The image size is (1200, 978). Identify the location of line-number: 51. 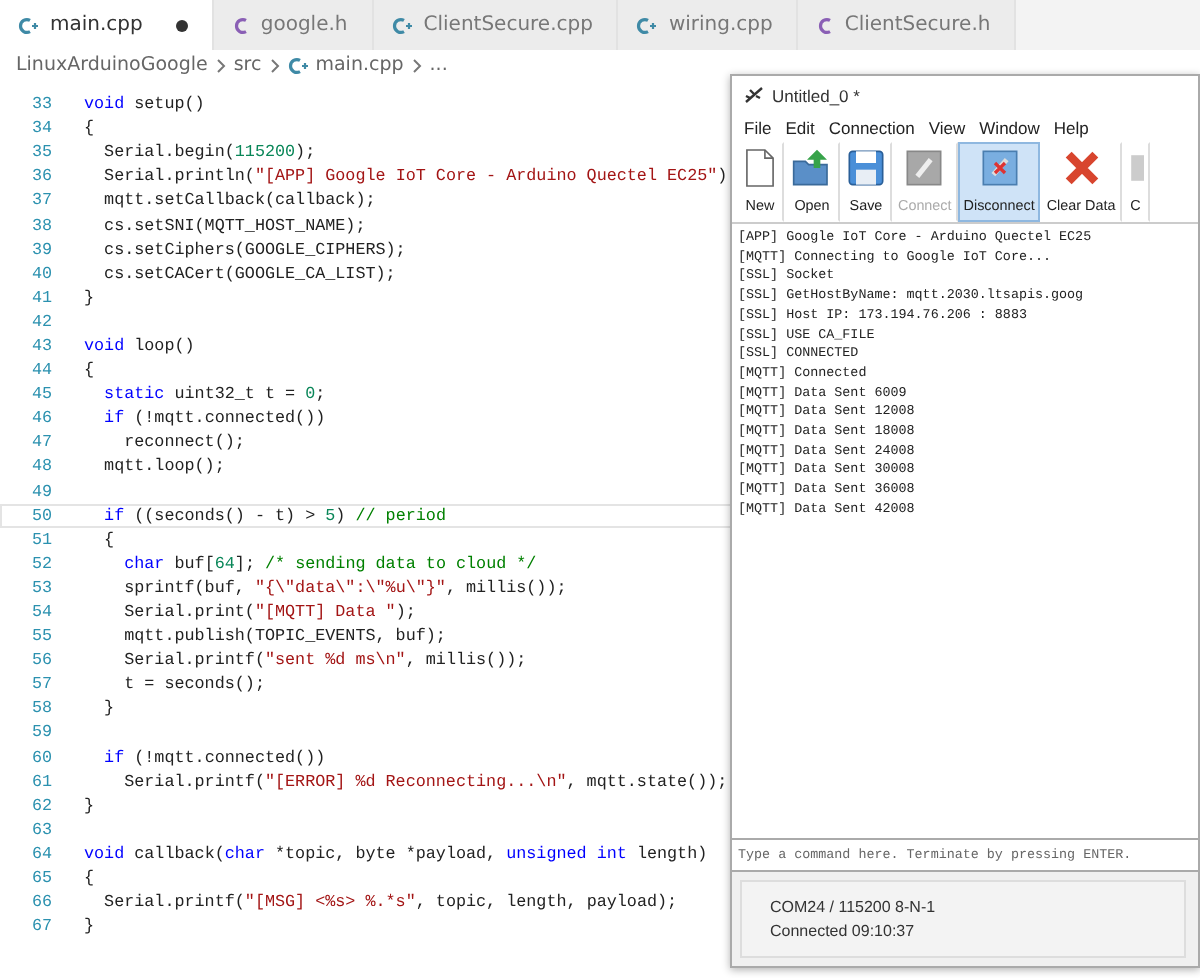
(40, 539).